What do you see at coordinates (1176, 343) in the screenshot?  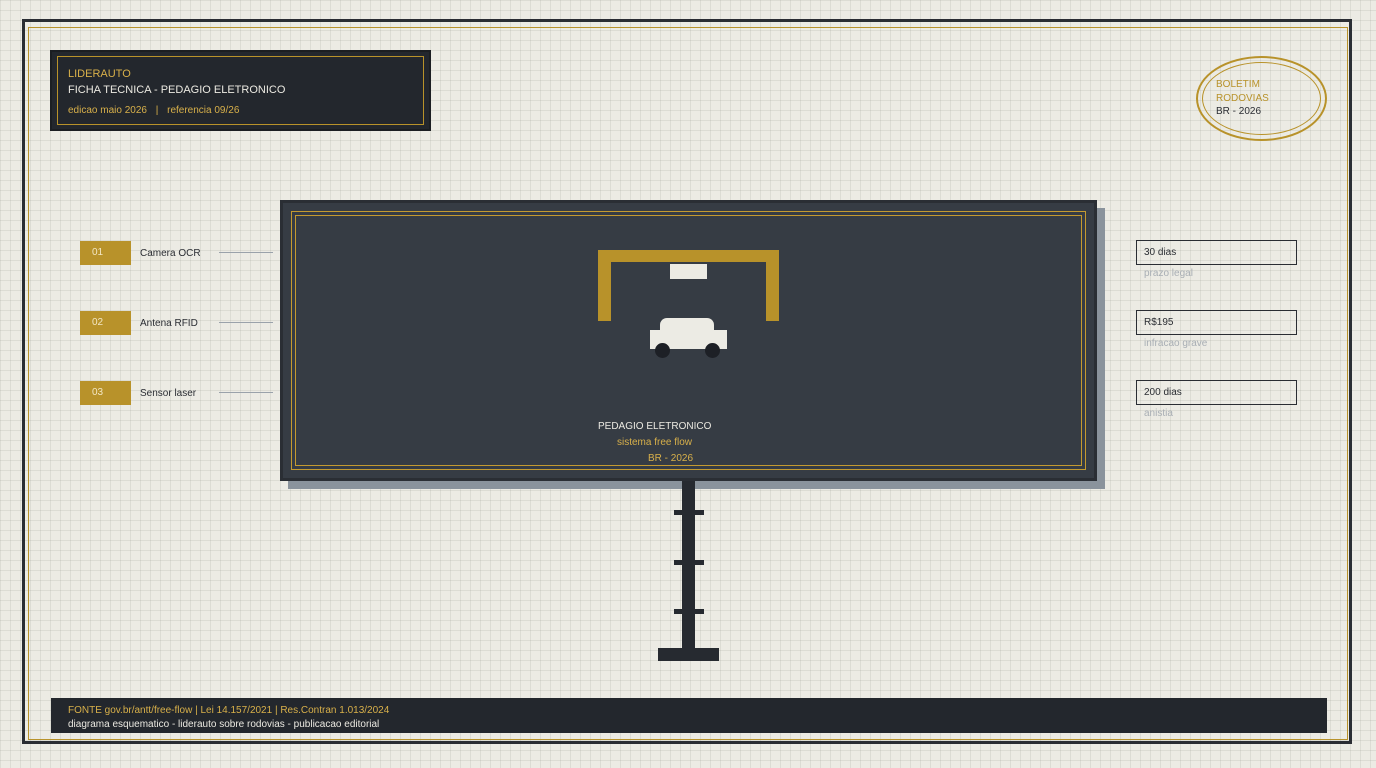 I see `stat-caption-2: infracao grave` at bounding box center [1176, 343].